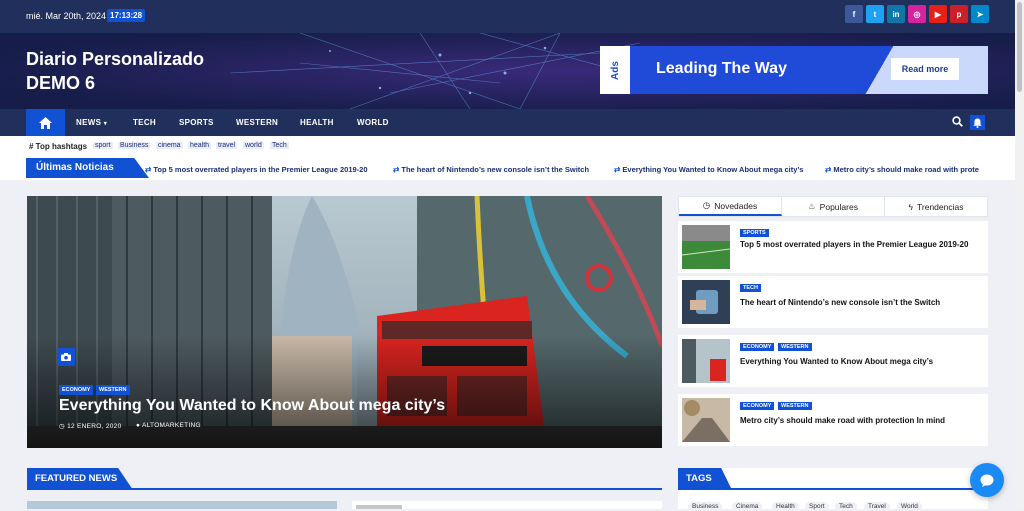 This screenshot has width=1024, height=511. What do you see at coordinates (705, 506) in the screenshot?
I see `tag-chip: Business` at bounding box center [705, 506].